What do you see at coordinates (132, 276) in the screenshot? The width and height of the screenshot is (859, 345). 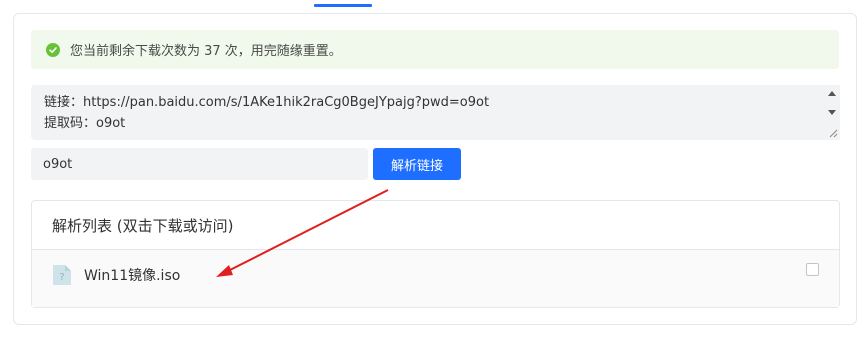 I see `file-name: Win11镜像.iso` at bounding box center [132, 276].